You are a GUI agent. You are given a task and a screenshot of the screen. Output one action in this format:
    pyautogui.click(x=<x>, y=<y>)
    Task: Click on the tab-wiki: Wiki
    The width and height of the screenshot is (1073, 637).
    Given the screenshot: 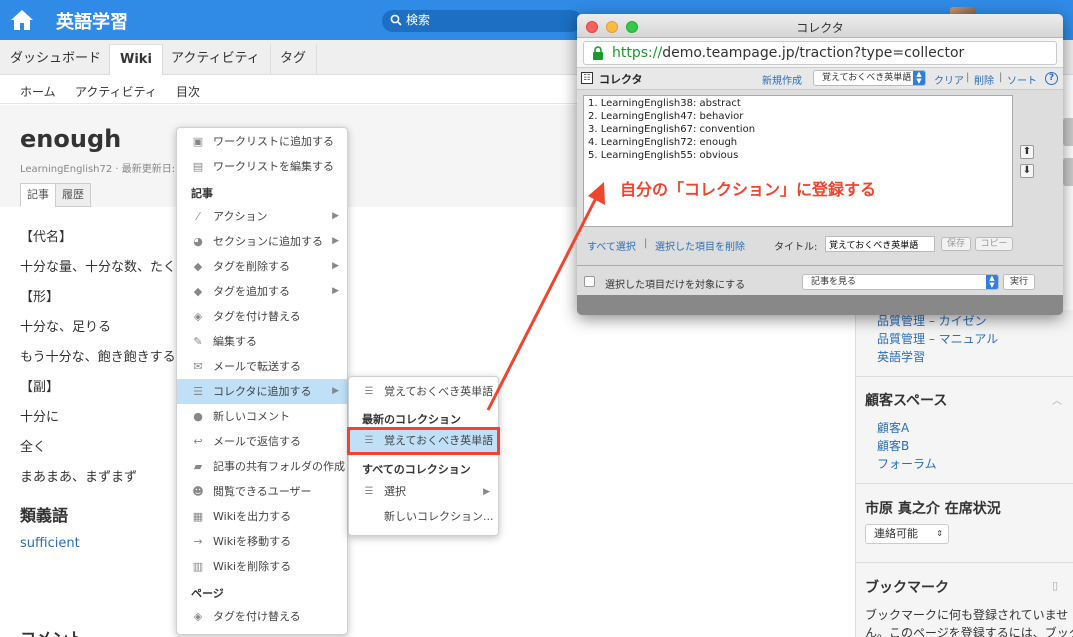 What is the action you would take?
    pyautogui.click(x=136, y=59)
    